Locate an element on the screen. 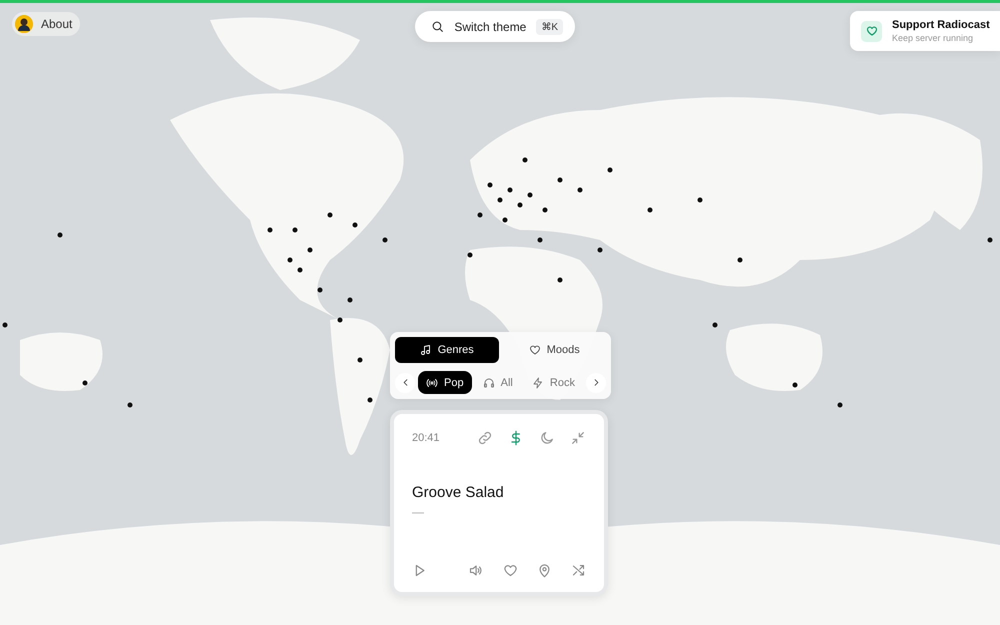 The height and width of the screenshot is (625, 1000). moon-icon is located at coordinates (547, 438).